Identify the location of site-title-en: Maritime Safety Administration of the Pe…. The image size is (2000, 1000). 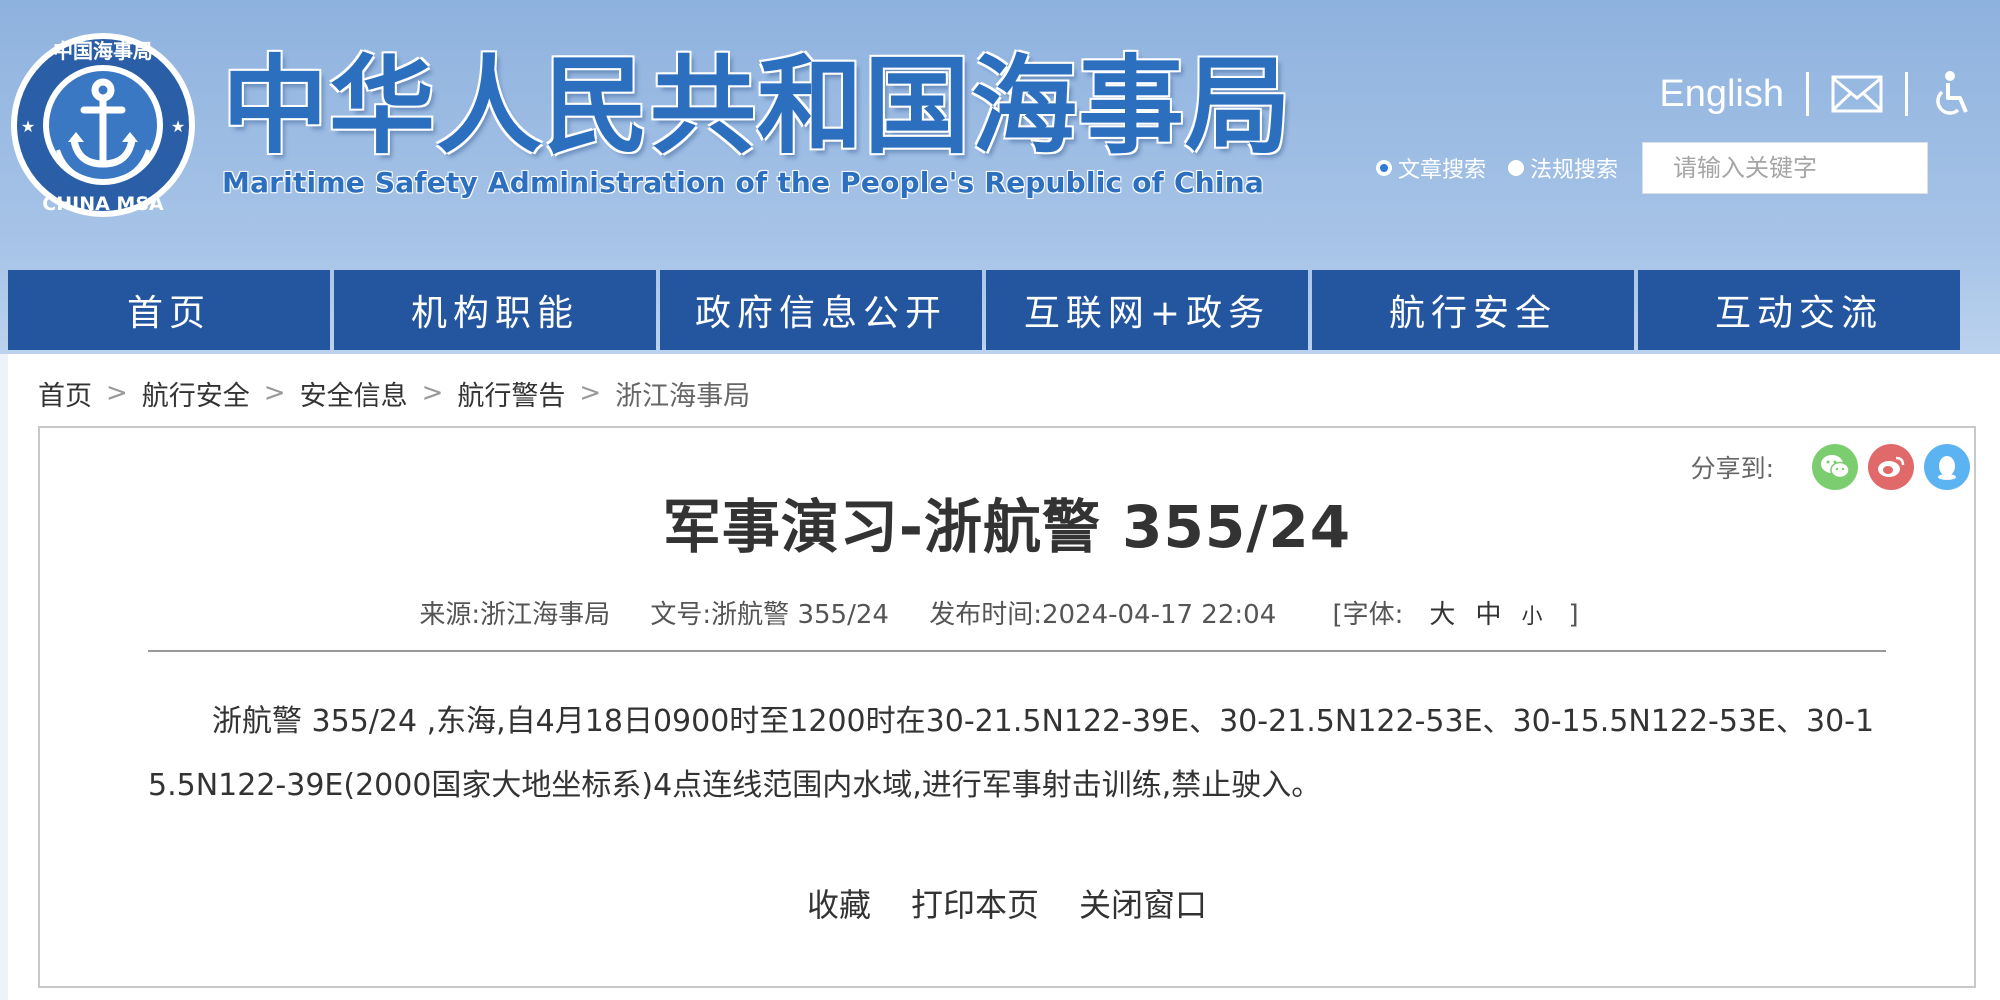
(743, 182).